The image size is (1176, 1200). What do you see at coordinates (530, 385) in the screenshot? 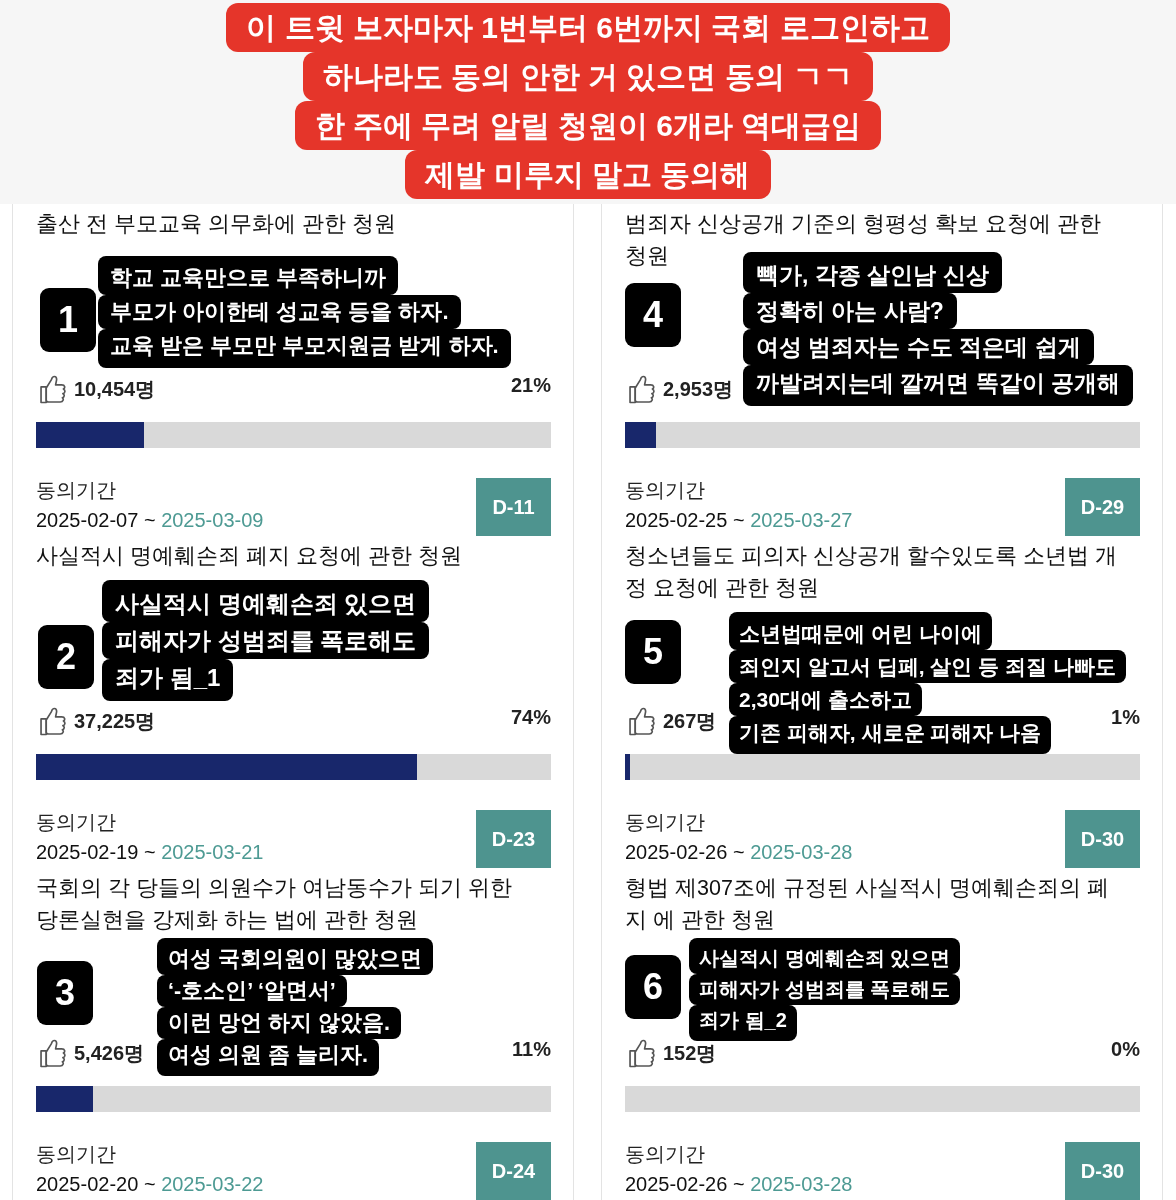
I see `percent-text: 21%` at bounding box center [530, 385].